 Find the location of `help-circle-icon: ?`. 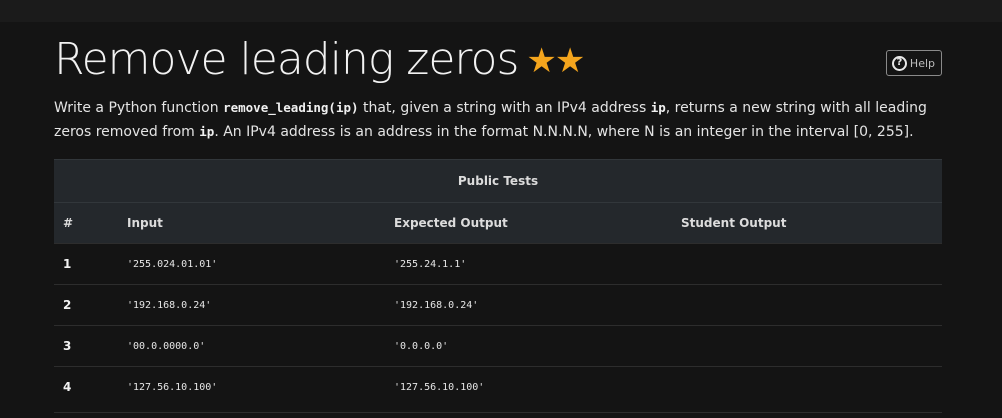

help-circle-icon: ? is located at coordinates (899, 63).